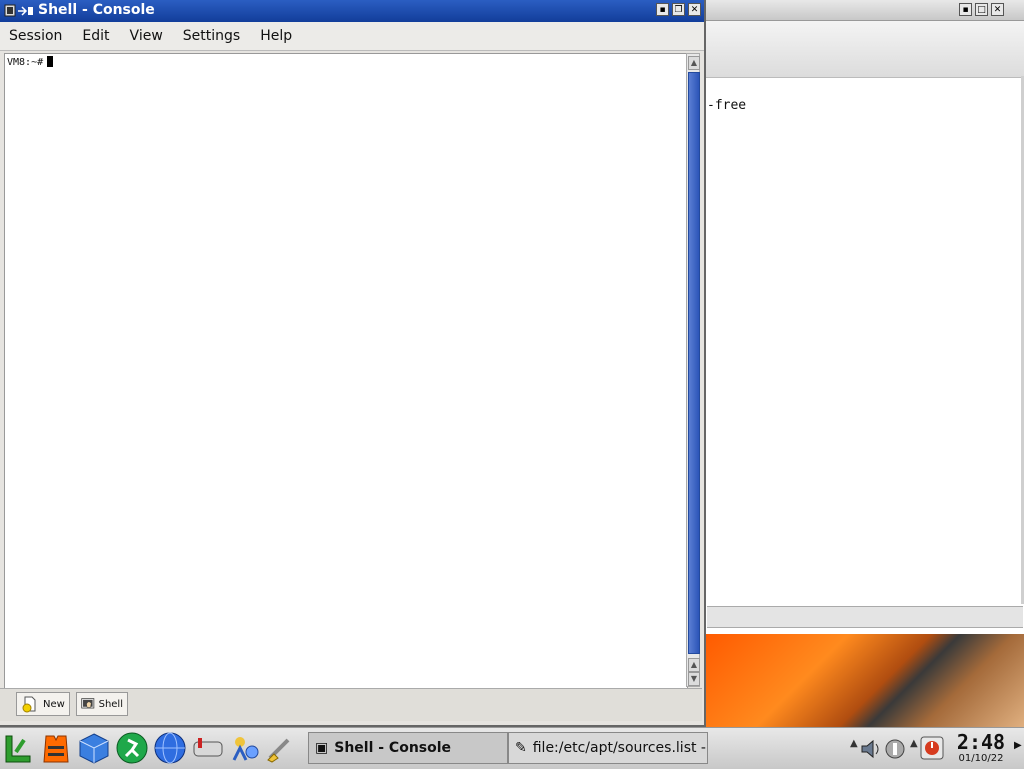  Describe the element at coordinates (352, 11) in the screenshot. I see `console-titlebar: Shell - Console ▪ ❐ ✕` at that location.